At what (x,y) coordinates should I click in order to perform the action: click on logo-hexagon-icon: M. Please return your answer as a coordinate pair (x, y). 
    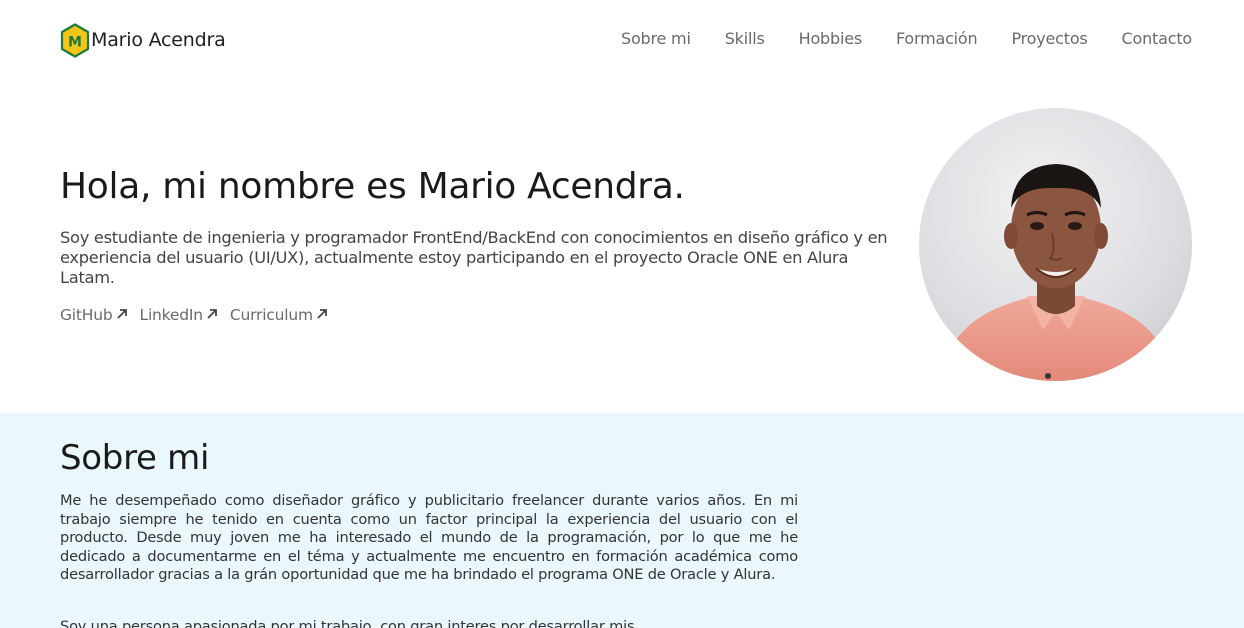
    Looking at the image, I should click on (75, 40).